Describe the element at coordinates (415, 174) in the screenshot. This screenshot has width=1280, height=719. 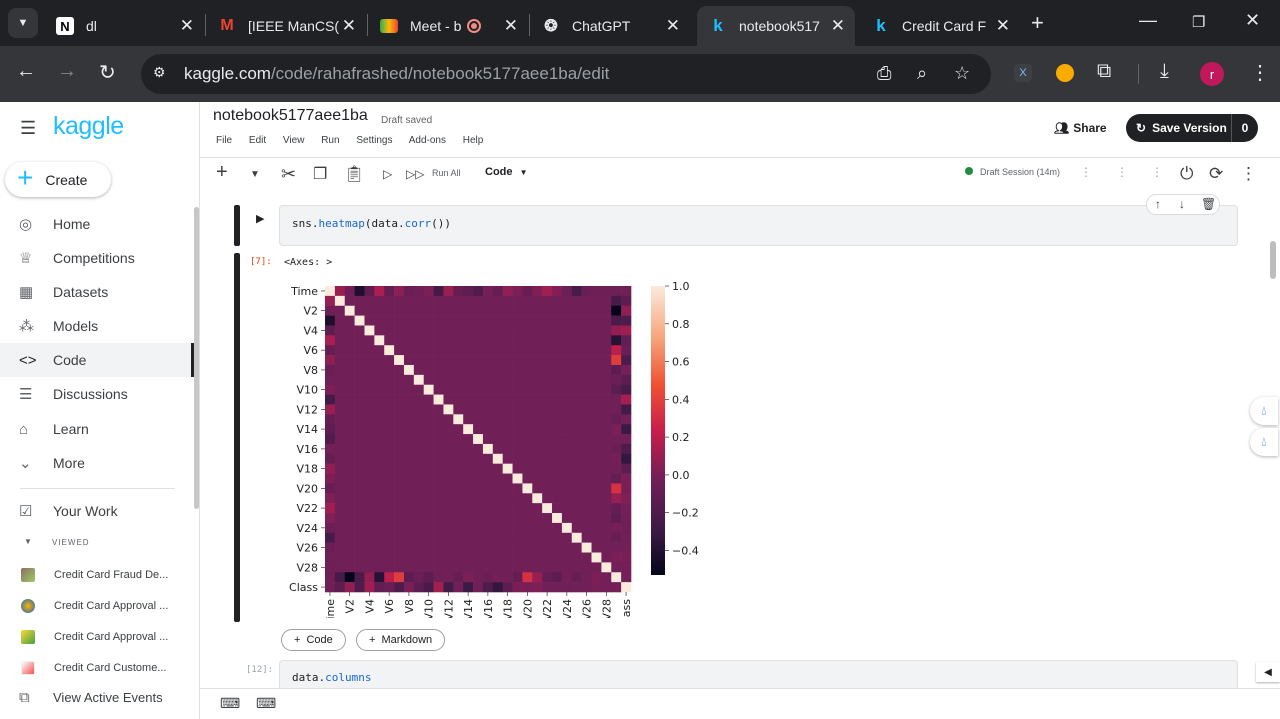
I see `run-all-icon: ▷▷` at that location.